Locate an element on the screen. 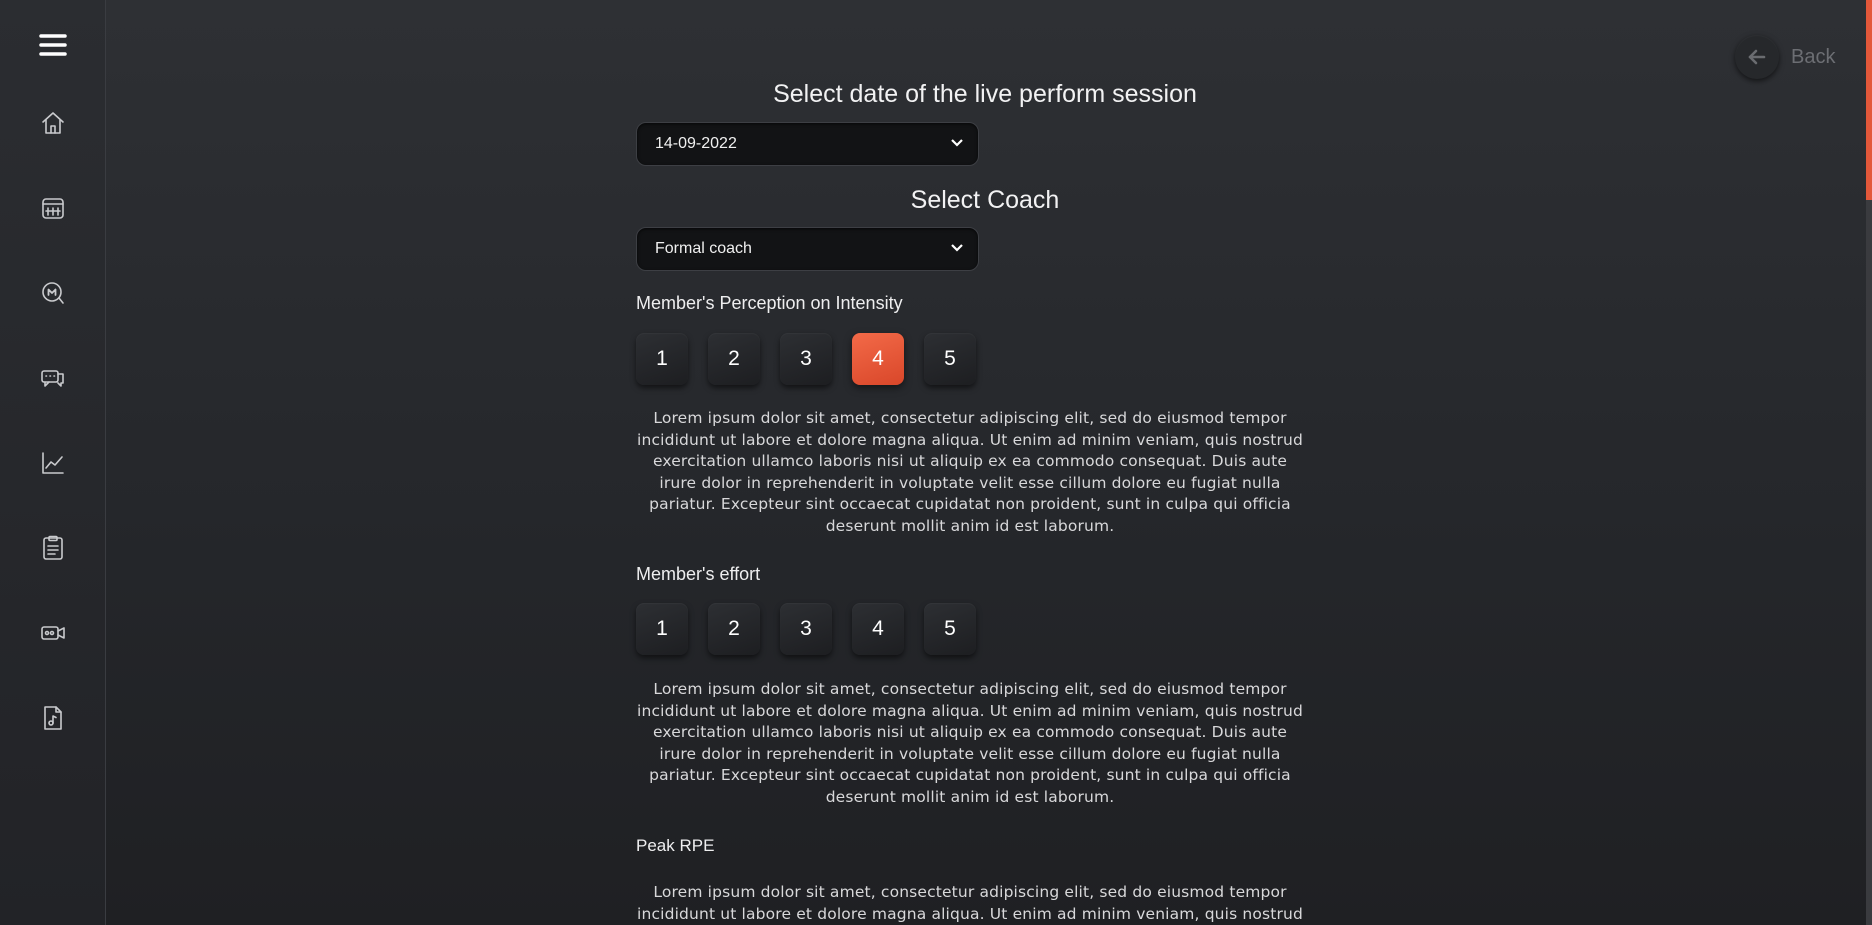 Image resolution: width=1872 pixels, height=925 pixels. messages-icon is located at coordinates (52, 378).